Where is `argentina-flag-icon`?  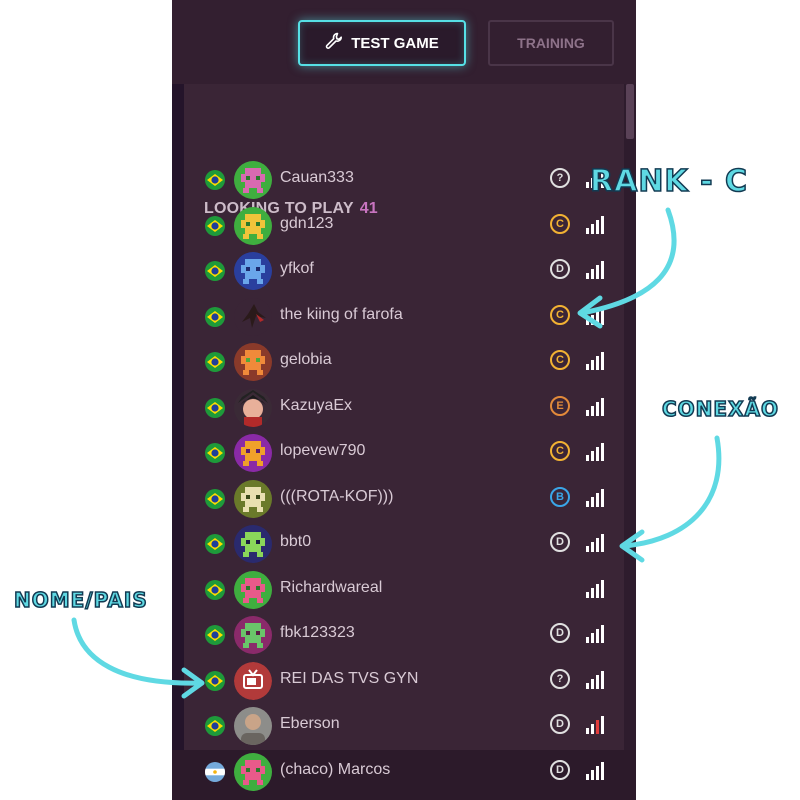 argentina-flag-icon is located at coordinates (215, 771).